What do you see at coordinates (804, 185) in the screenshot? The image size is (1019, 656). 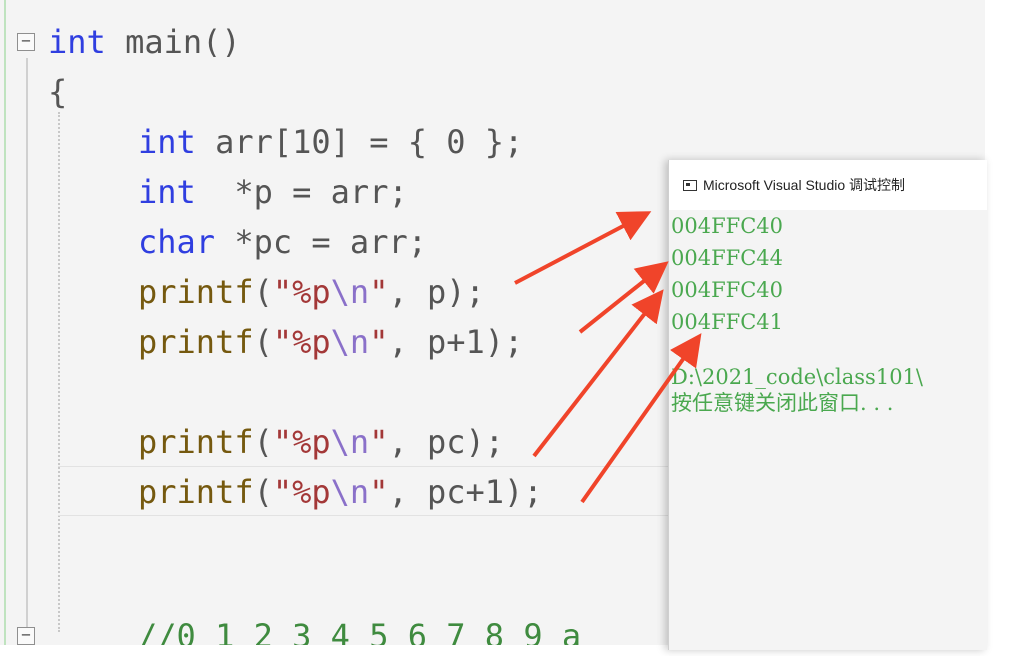 I see `console-title: Microsoft Visual Studio 调试控制` at bounding box center [804, 185].